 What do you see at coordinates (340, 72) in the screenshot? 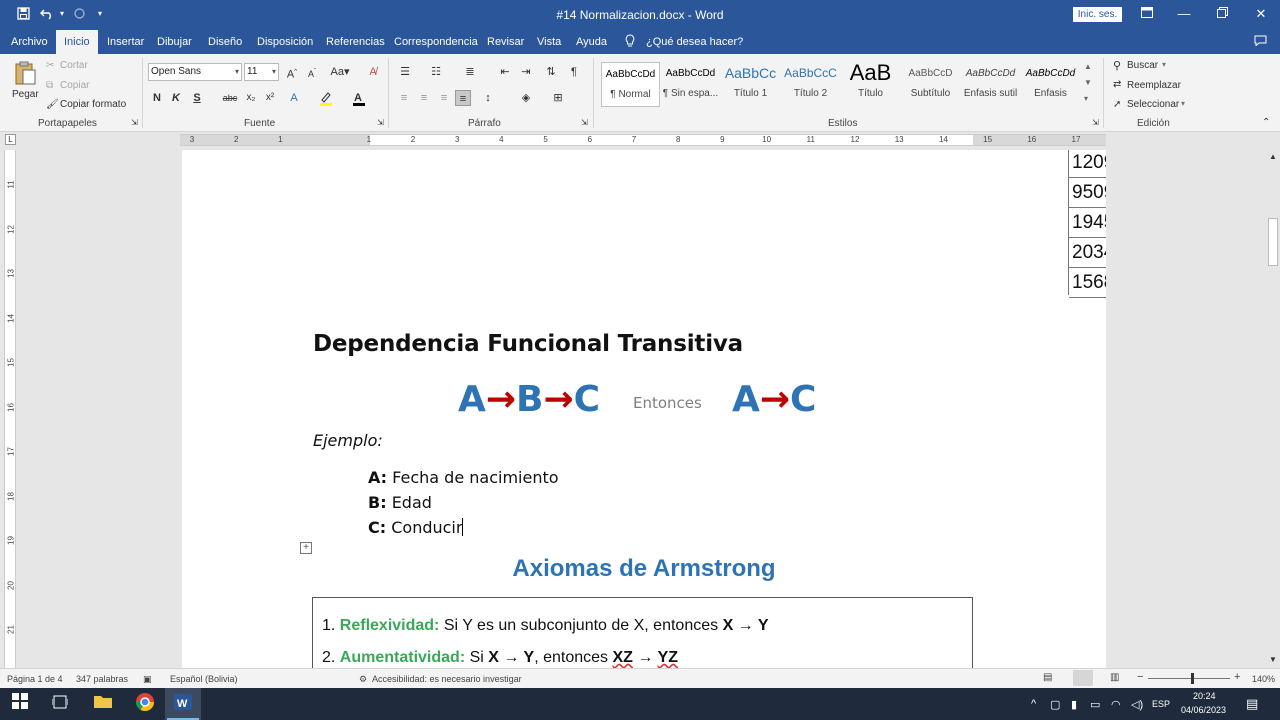
I see `change-case-icon: Aa▾` at bounding box center [340, 72].